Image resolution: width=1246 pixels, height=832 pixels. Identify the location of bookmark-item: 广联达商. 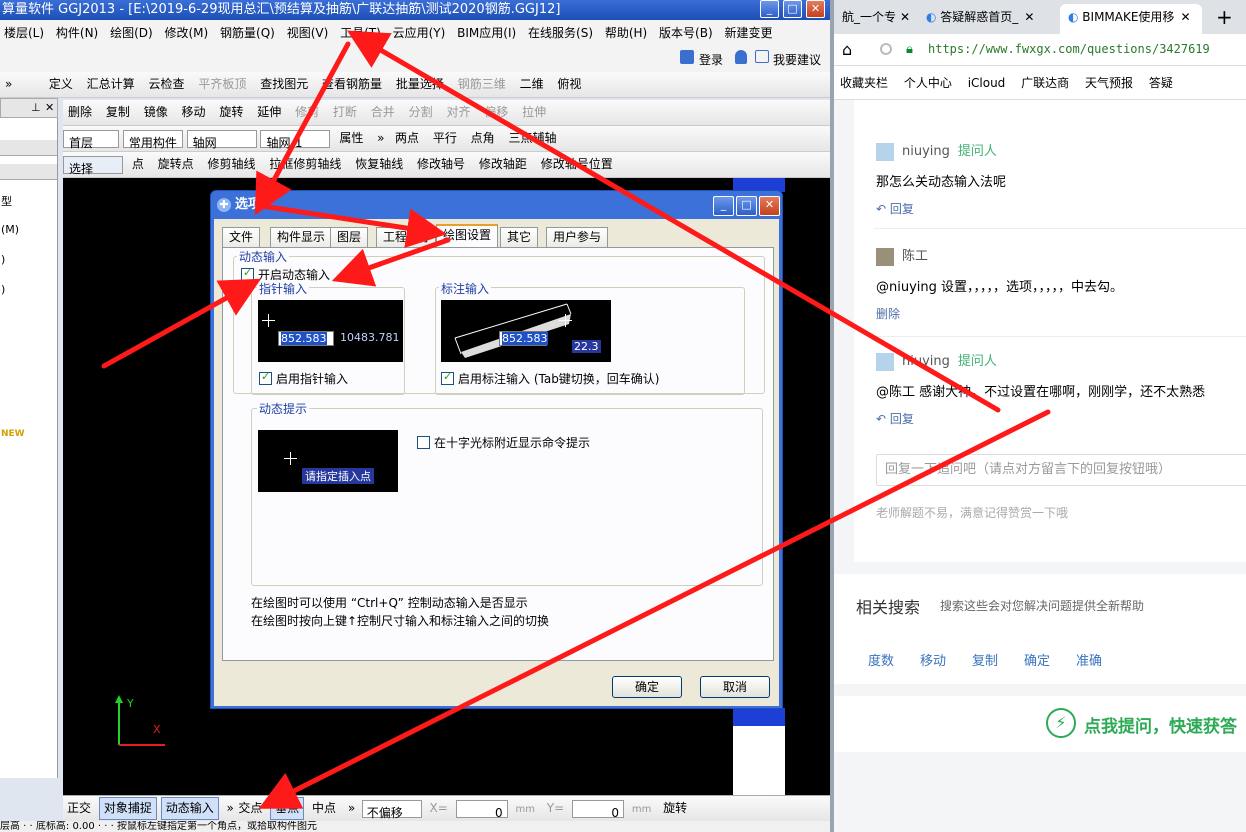
(1045, 82).